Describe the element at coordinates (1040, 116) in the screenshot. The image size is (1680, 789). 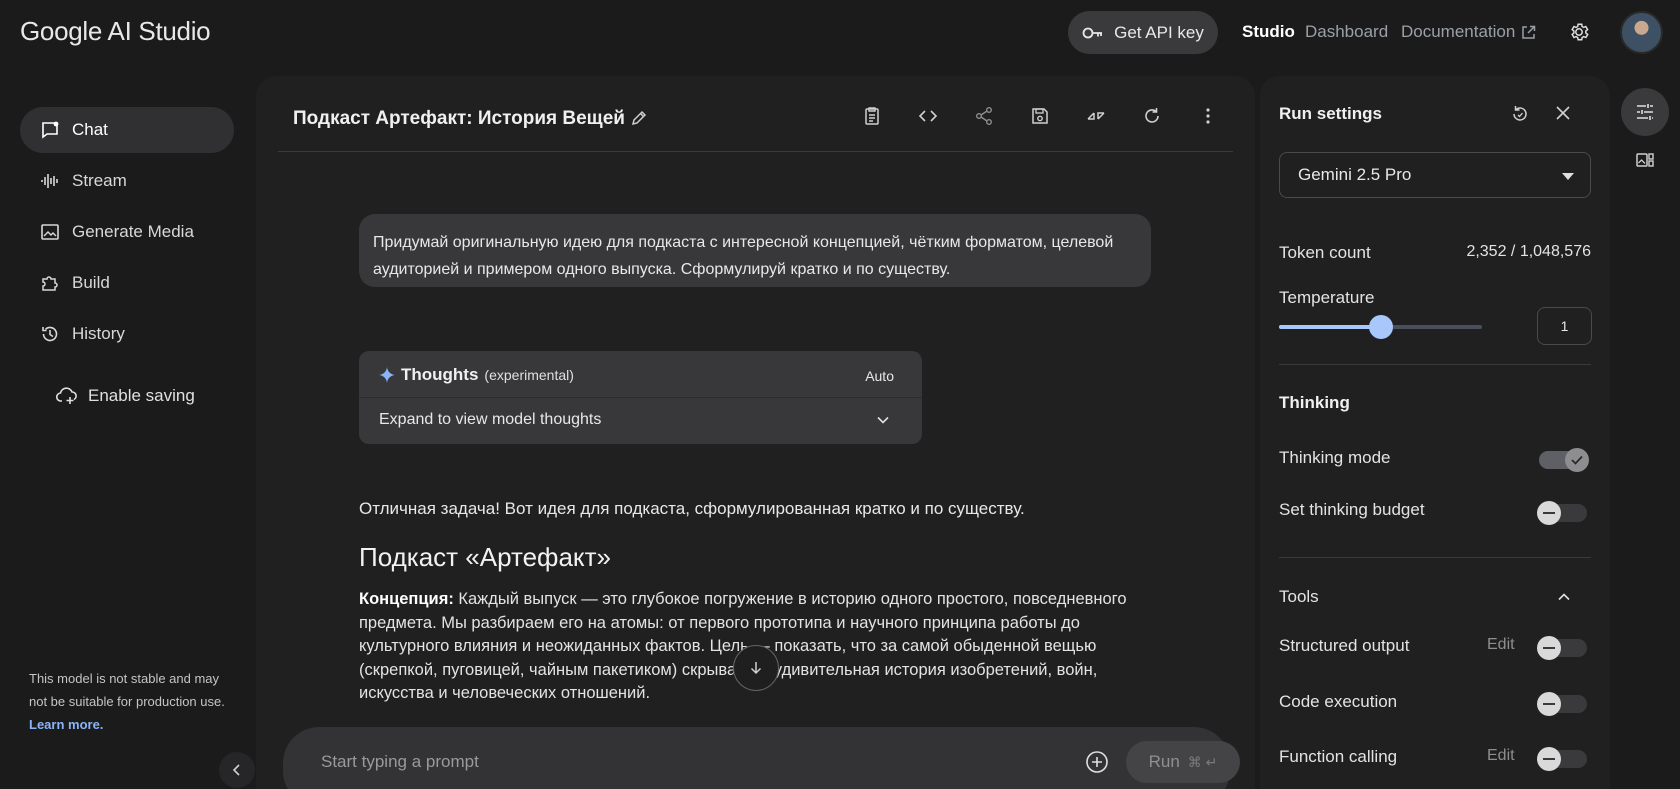
I see `save-icon` at that location.